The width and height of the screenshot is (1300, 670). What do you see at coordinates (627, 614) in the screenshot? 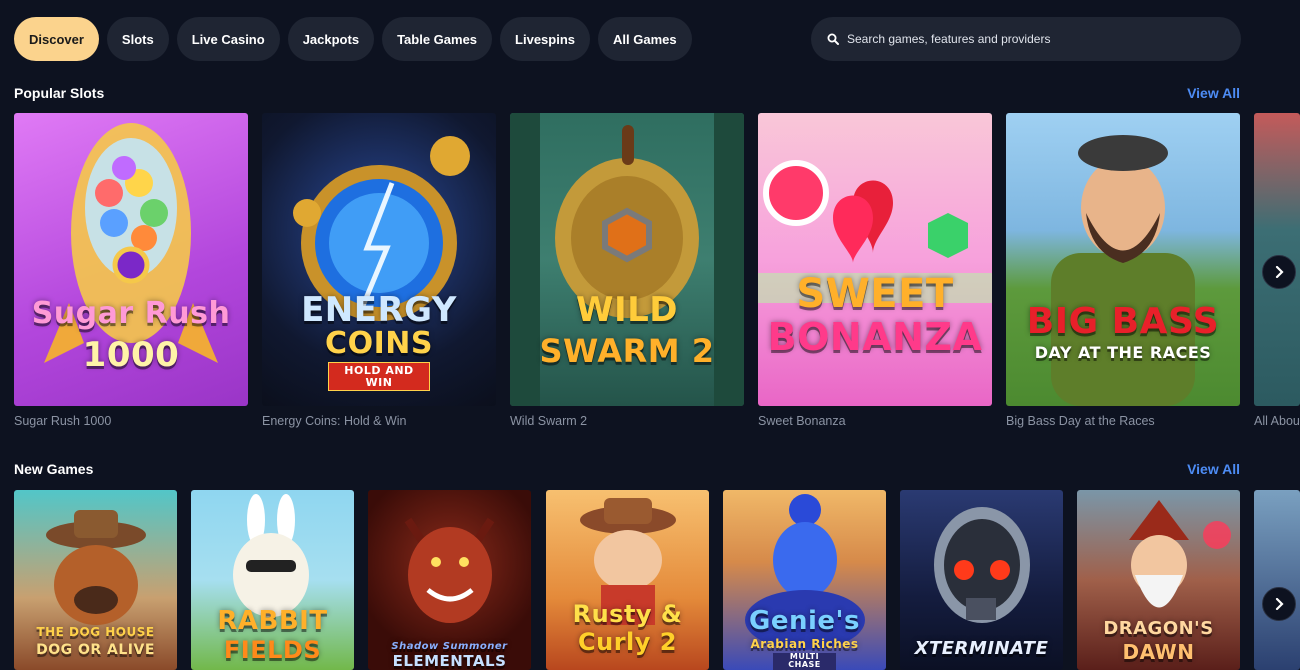
I see `rusty-curly-logo: Rusty &` at bounding box center [627, 614].